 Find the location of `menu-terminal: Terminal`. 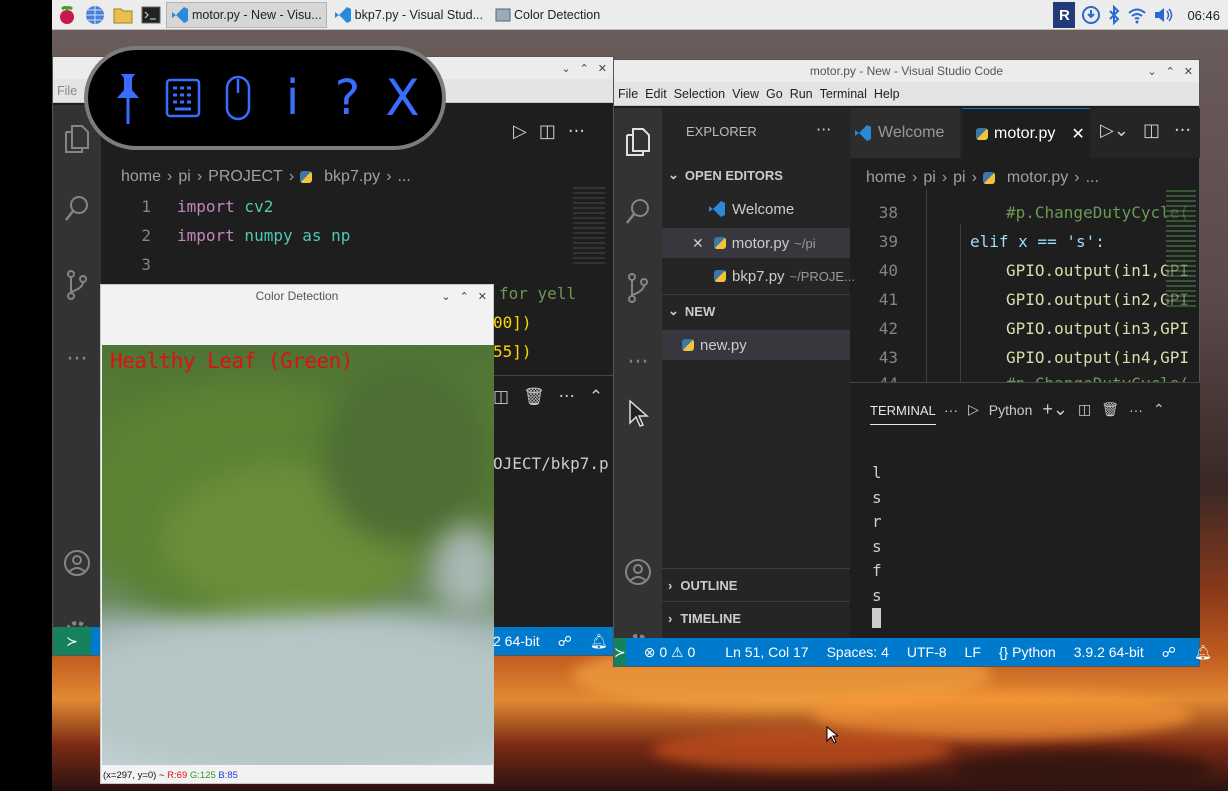

menu-terminal: Terminal is located at coordinates (843, 94).